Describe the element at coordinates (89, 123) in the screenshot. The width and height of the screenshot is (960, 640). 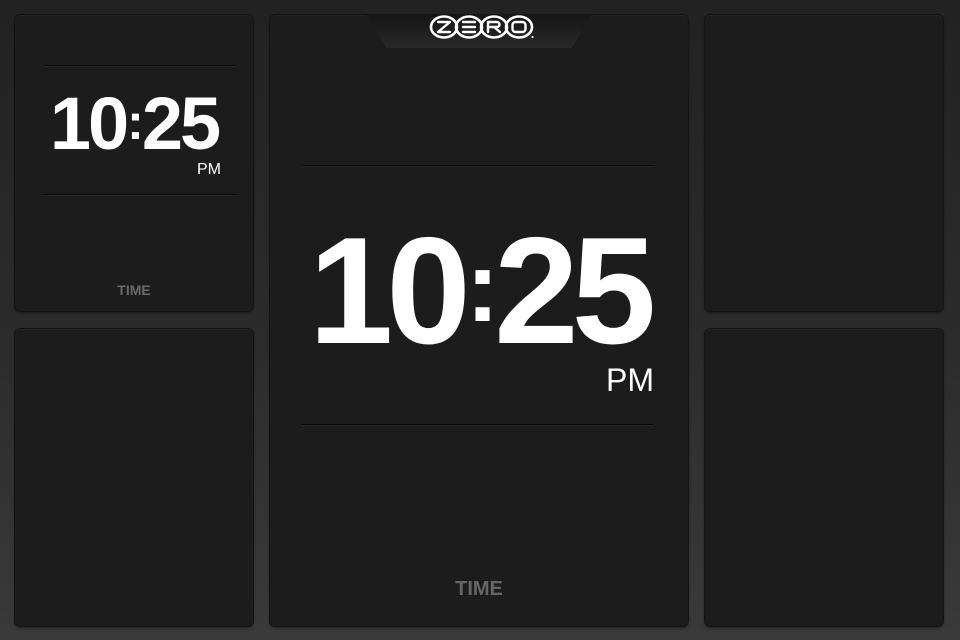
I see `small-clock-hours: 10` at that location.